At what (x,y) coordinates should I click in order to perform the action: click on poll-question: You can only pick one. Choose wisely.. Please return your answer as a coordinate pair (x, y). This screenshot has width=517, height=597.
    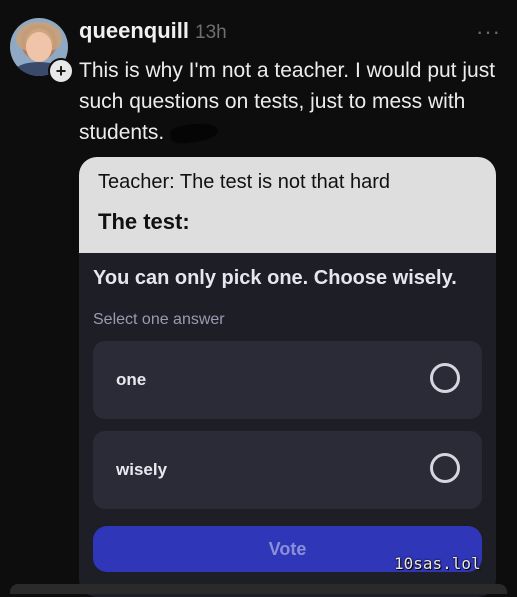
    Looking at the image, I should click on (275, 278).